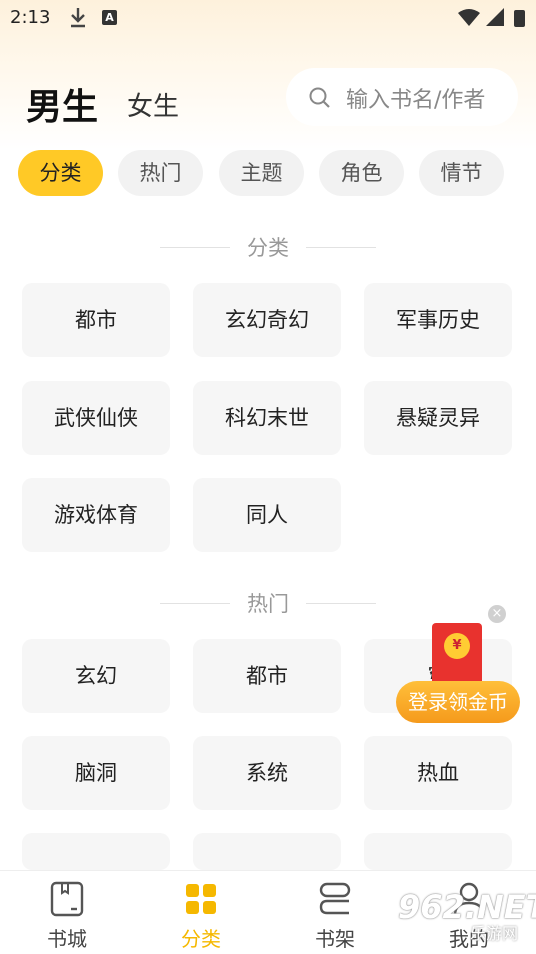 The width and height of the screenshot is (536, 954). Describe the element at coordinates (67, 939) in the screenshot. I see `tab-label: 书城` at that location.